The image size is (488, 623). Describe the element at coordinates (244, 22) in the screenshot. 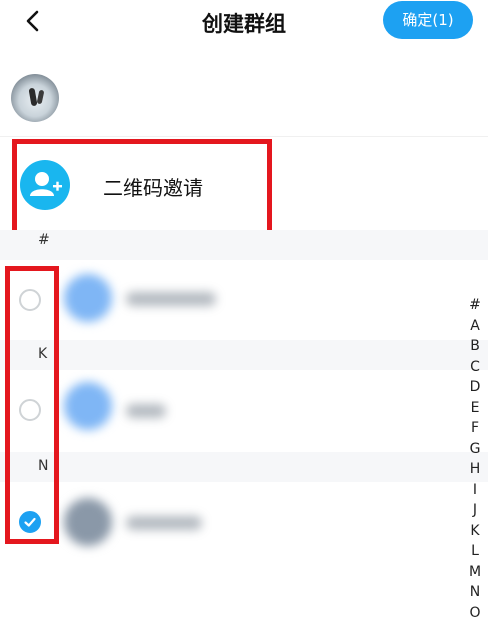

I see `header-bar: 创建群组 确定(1)` at that location.